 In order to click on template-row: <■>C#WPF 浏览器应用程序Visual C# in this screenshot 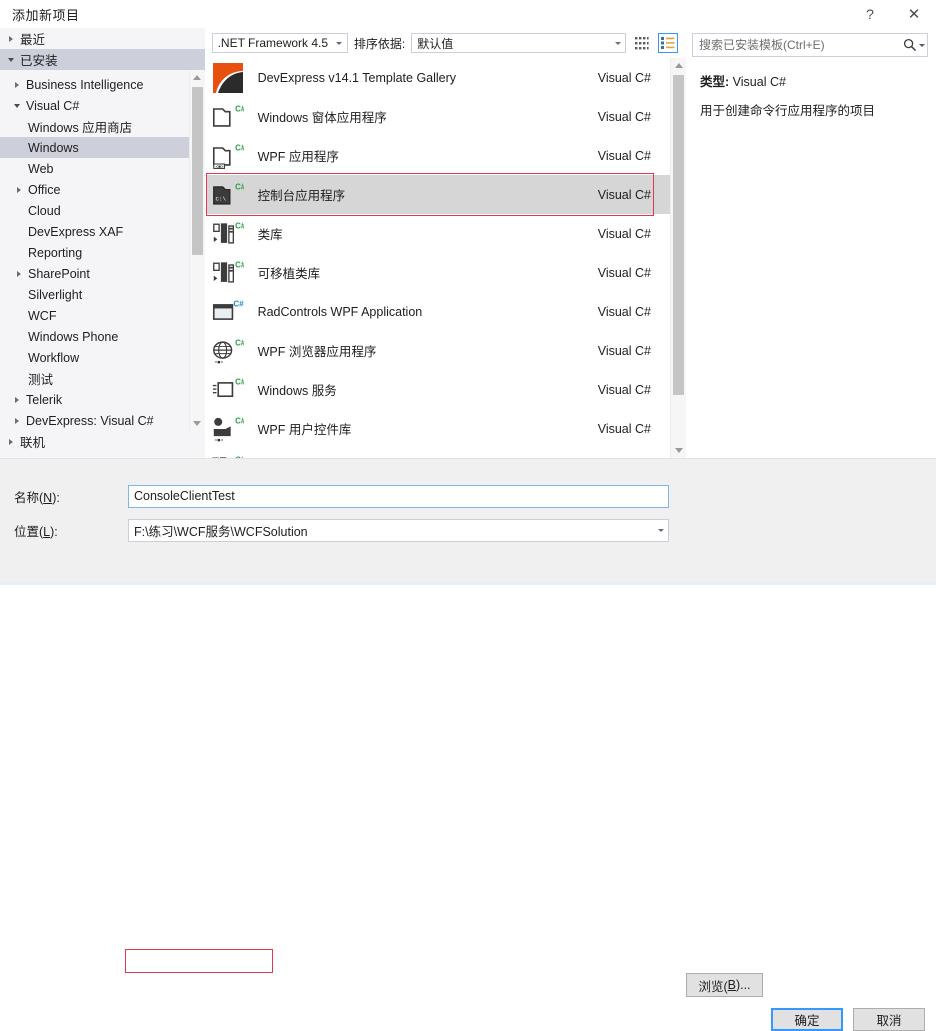, I will do `click(438, 350)`.